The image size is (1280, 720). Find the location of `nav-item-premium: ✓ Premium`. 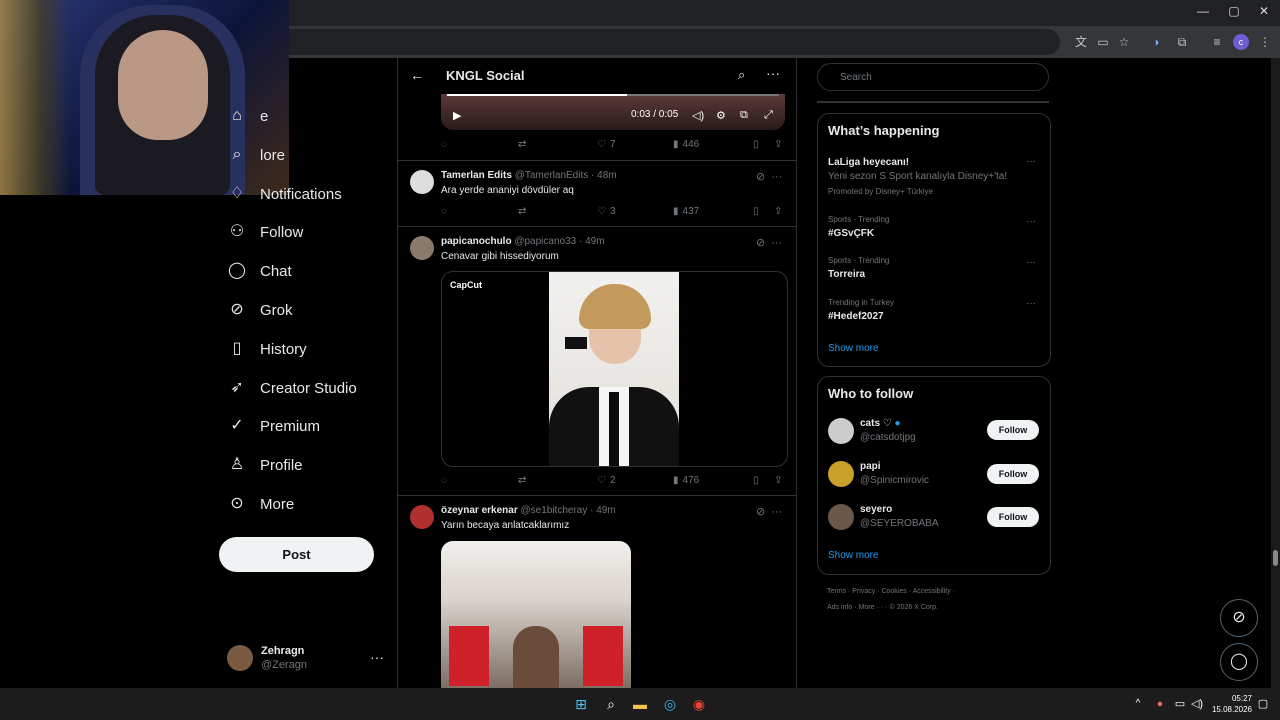

nav-item-premium: ✓ Premium is located at coordinates (274, 426).